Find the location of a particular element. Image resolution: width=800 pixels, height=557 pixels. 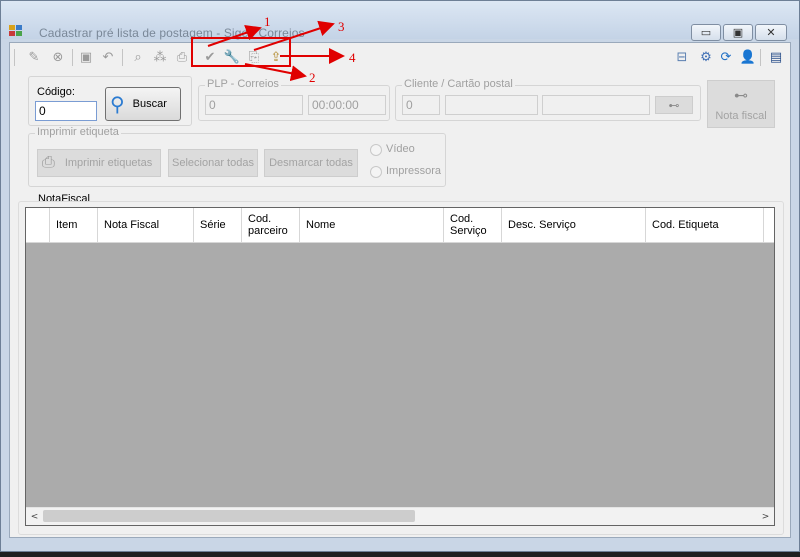

impressora-radio-label: Impressora is located at coordinates (414, 171).